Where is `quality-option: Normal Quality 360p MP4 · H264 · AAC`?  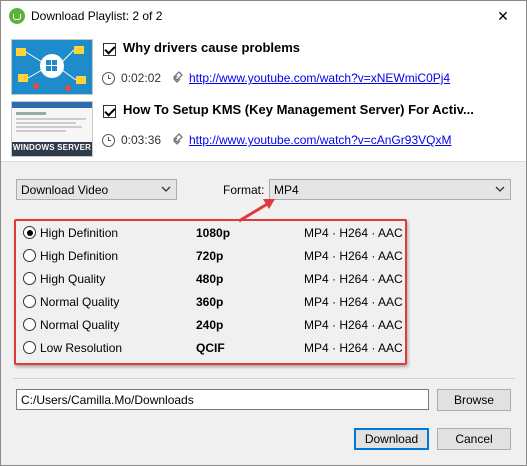
quality-option: Normal Quality 360p MP4 · H264 · AAC is located at coordinates (213, 302).